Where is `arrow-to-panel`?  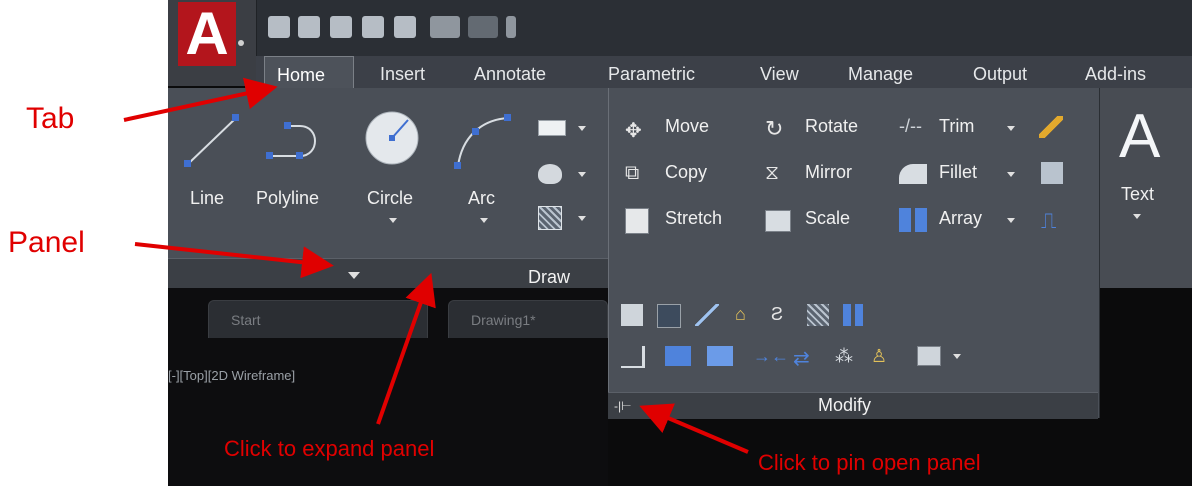
arrow-to-panel is located at coordinates (234, 260).